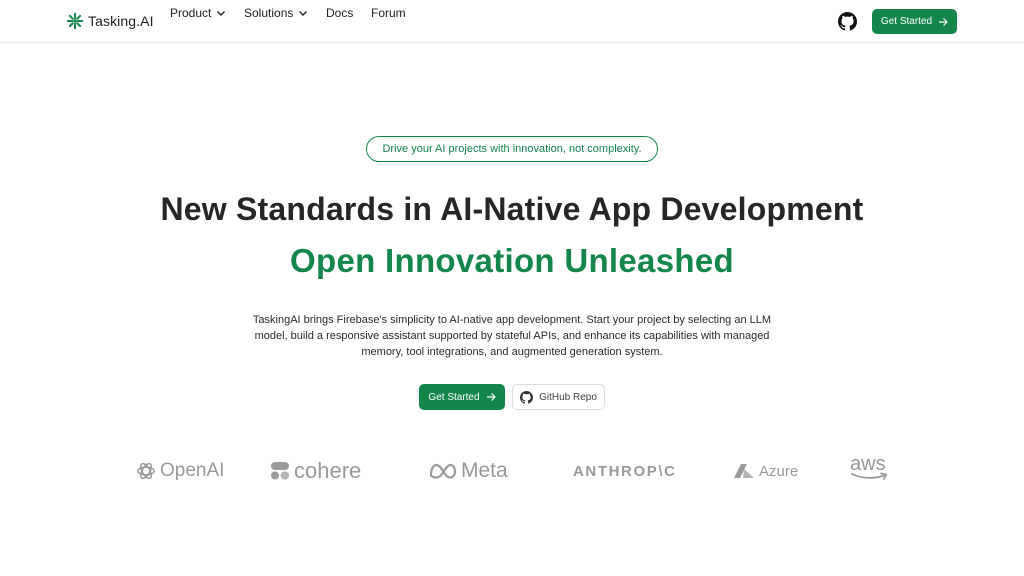 The height and width of the screenshot is (576, 1024). I want to click on azure-logo: Azure, so click(765, 471).